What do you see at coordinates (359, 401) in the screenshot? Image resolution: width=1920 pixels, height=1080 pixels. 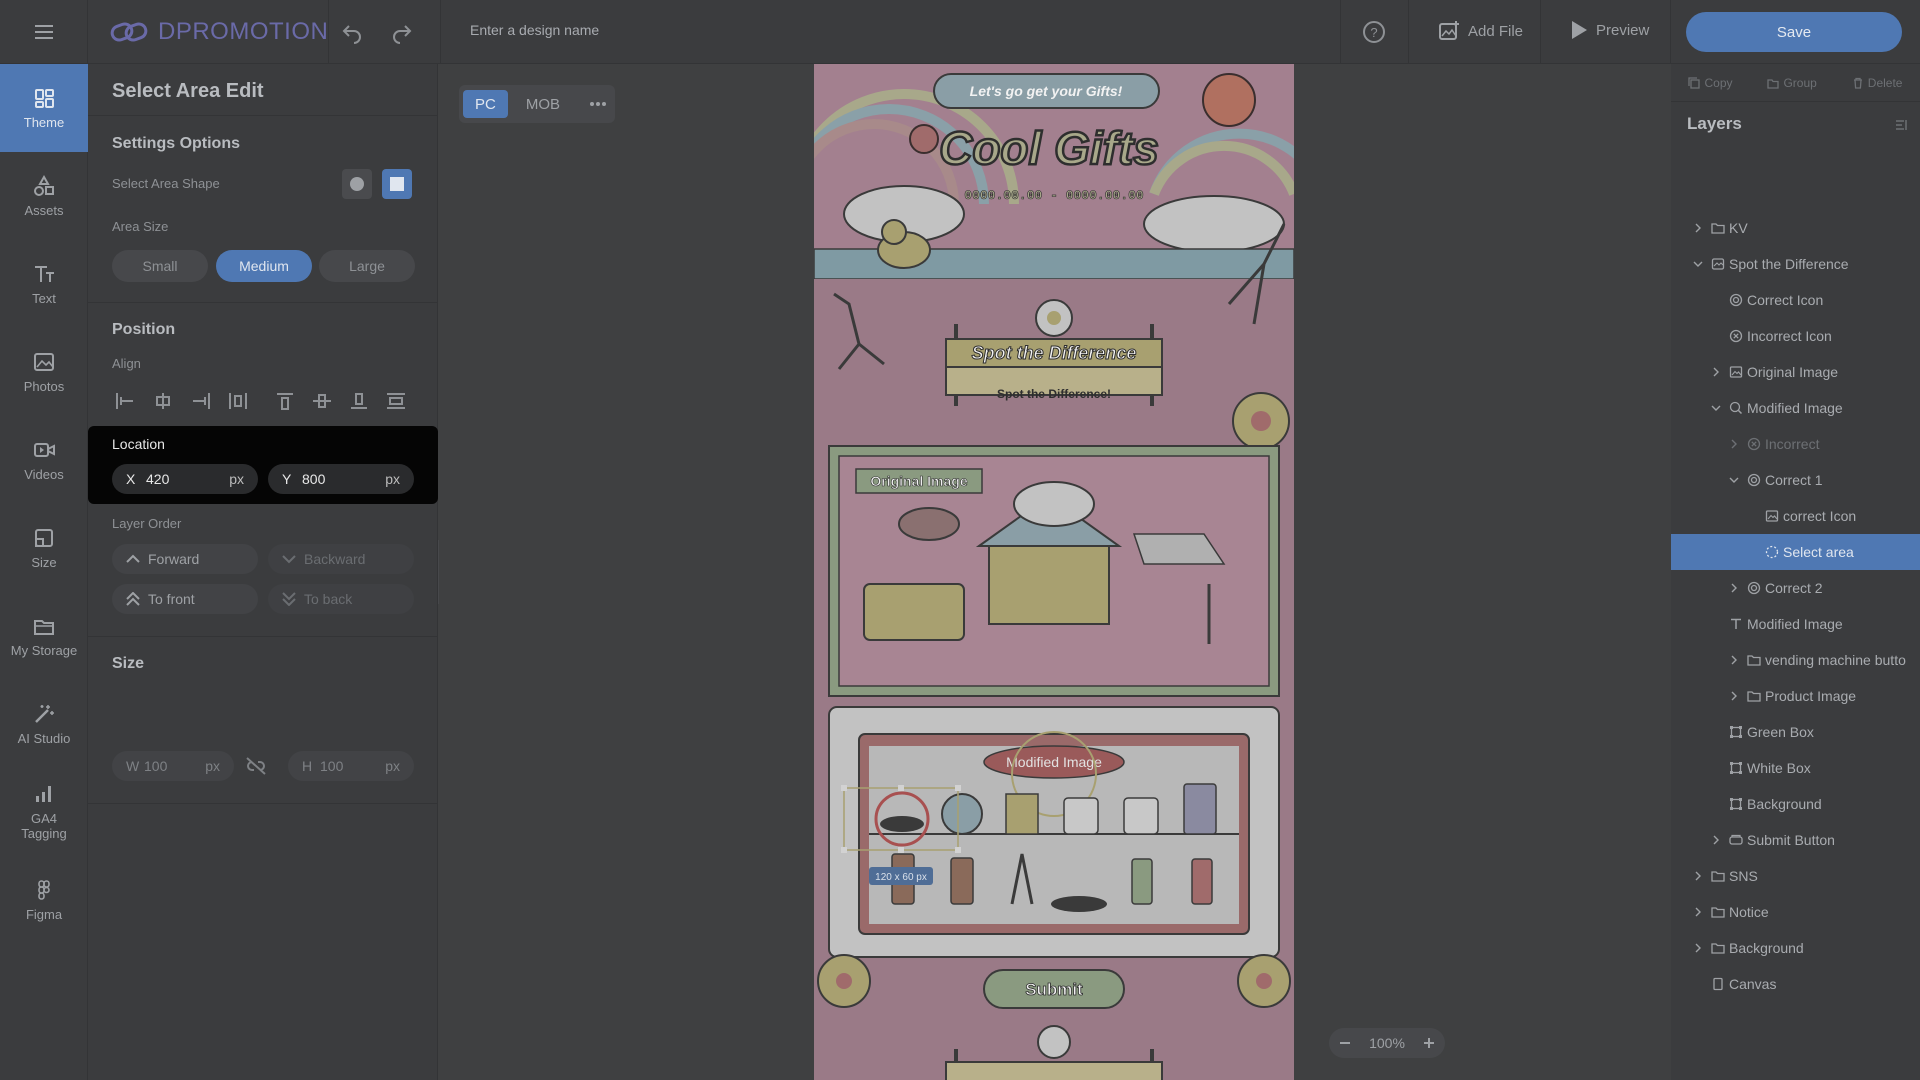 I see `align-bottom-icon` at bounding box center [359, 401].